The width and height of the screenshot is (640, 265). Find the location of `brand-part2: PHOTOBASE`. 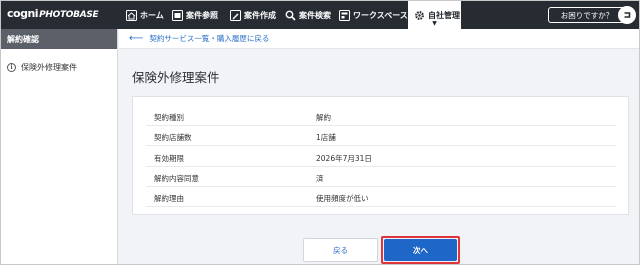

brand-part2: PHOTOBASE is located at coordinates (69, 15).